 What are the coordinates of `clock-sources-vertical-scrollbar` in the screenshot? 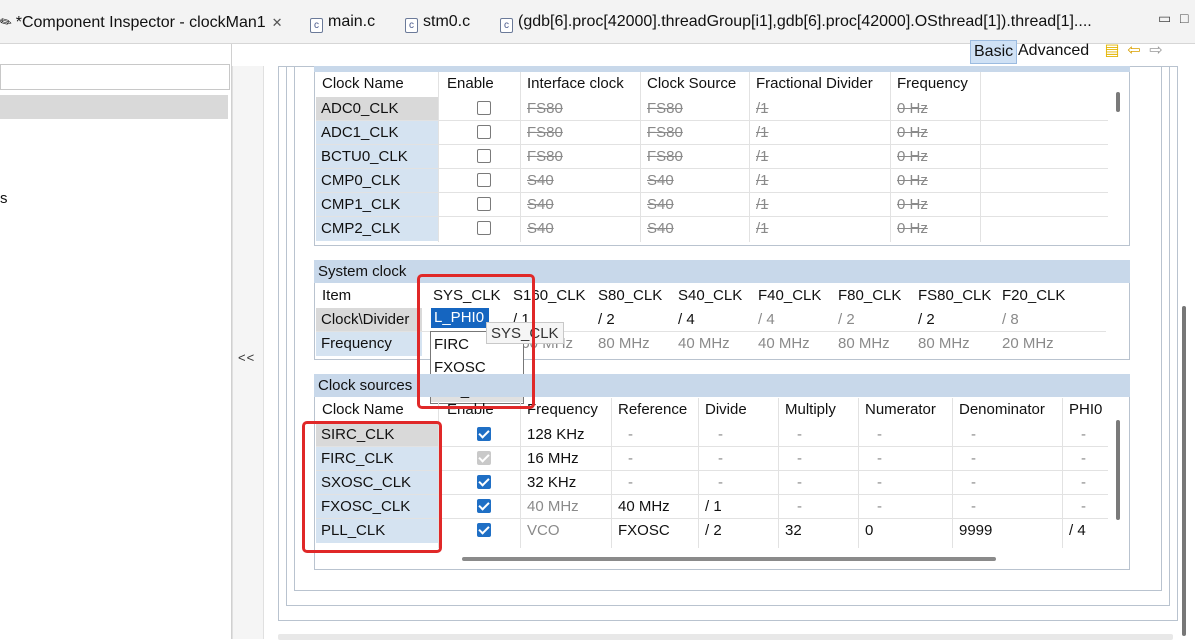 It's located at (1118, 470).